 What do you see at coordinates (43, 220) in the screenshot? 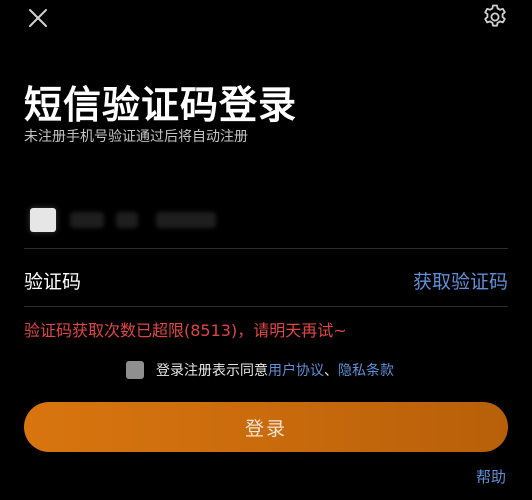
I see `phone-redacted-block` at bounding box center [43, 220].